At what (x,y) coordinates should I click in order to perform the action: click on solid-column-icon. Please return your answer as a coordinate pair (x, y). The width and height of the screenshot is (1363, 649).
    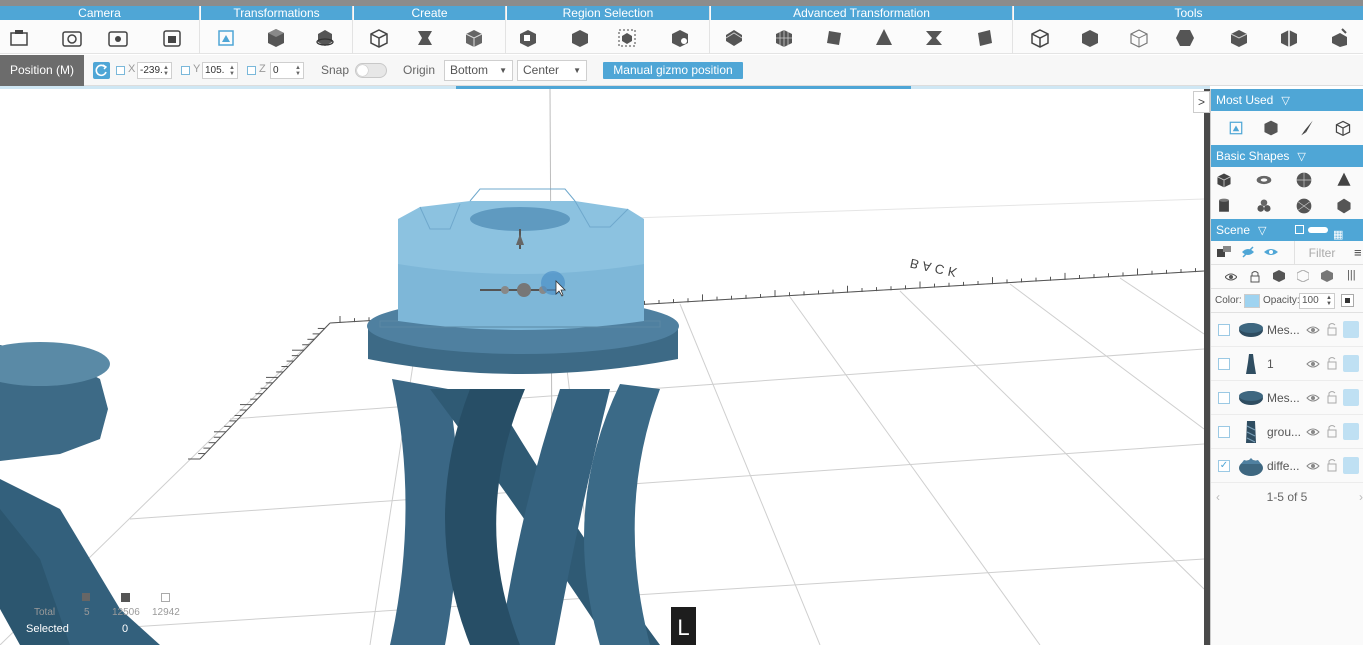
    Looking at the image, I should click on (1279, 276).